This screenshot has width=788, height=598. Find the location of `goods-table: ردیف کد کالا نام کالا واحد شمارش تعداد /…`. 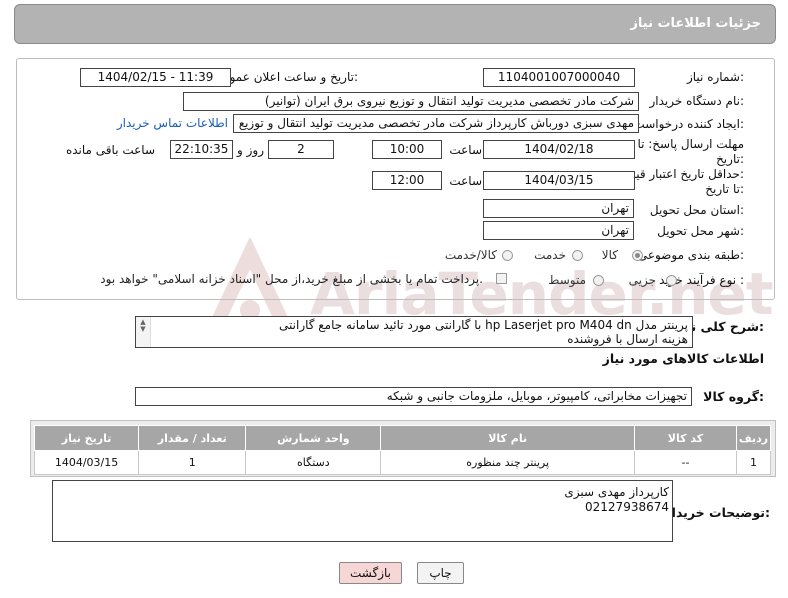

goods-table: ردیف کد کالا نام کالا واحد شمارش تعداد /… is located at coordinates (402, 450).